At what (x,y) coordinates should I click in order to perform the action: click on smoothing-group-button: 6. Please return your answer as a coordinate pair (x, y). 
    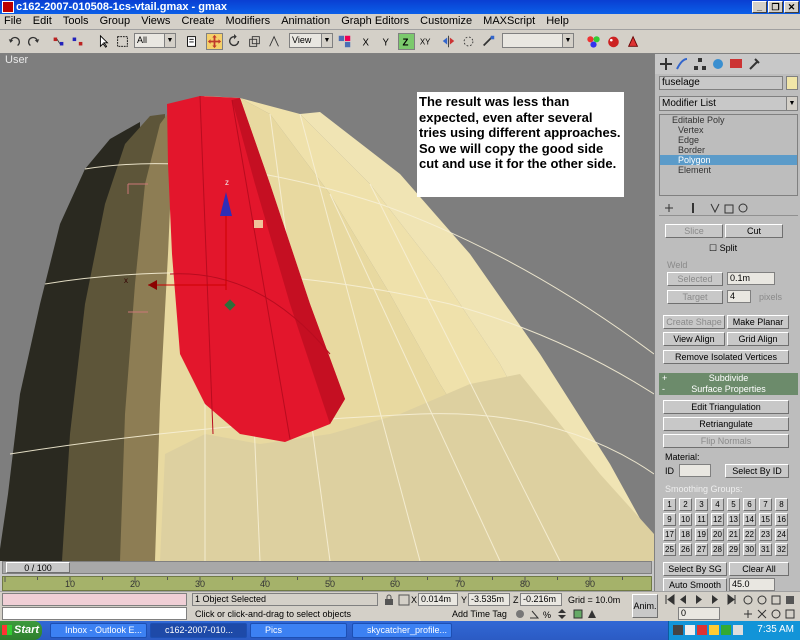
    Looking at the image, I should click on (749, 504).